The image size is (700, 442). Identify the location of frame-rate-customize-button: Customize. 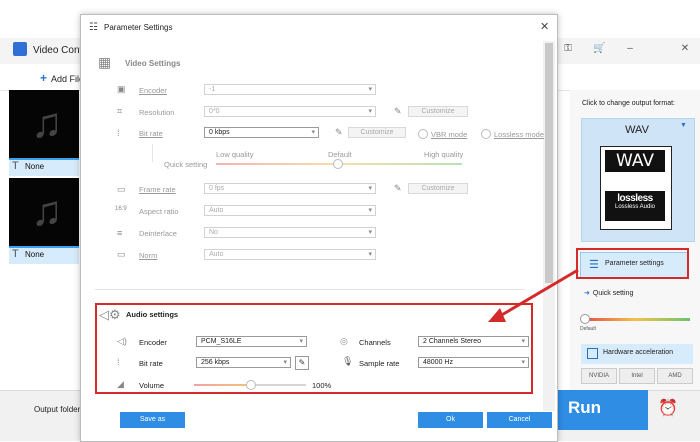
(438, 188).